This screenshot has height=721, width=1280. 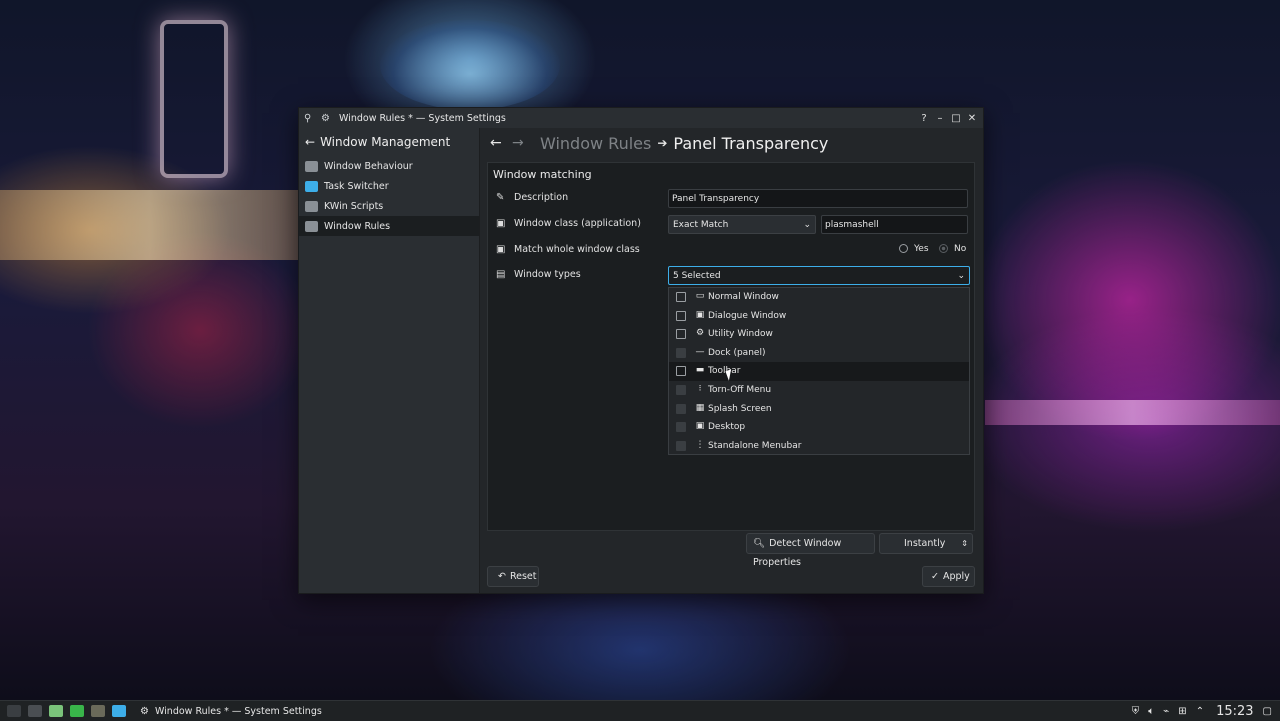 What do you see at coordinates (819, 353) in the screenshot?
I see `window-type-option: — Dock (panel)` at bounding box center [819, 353].